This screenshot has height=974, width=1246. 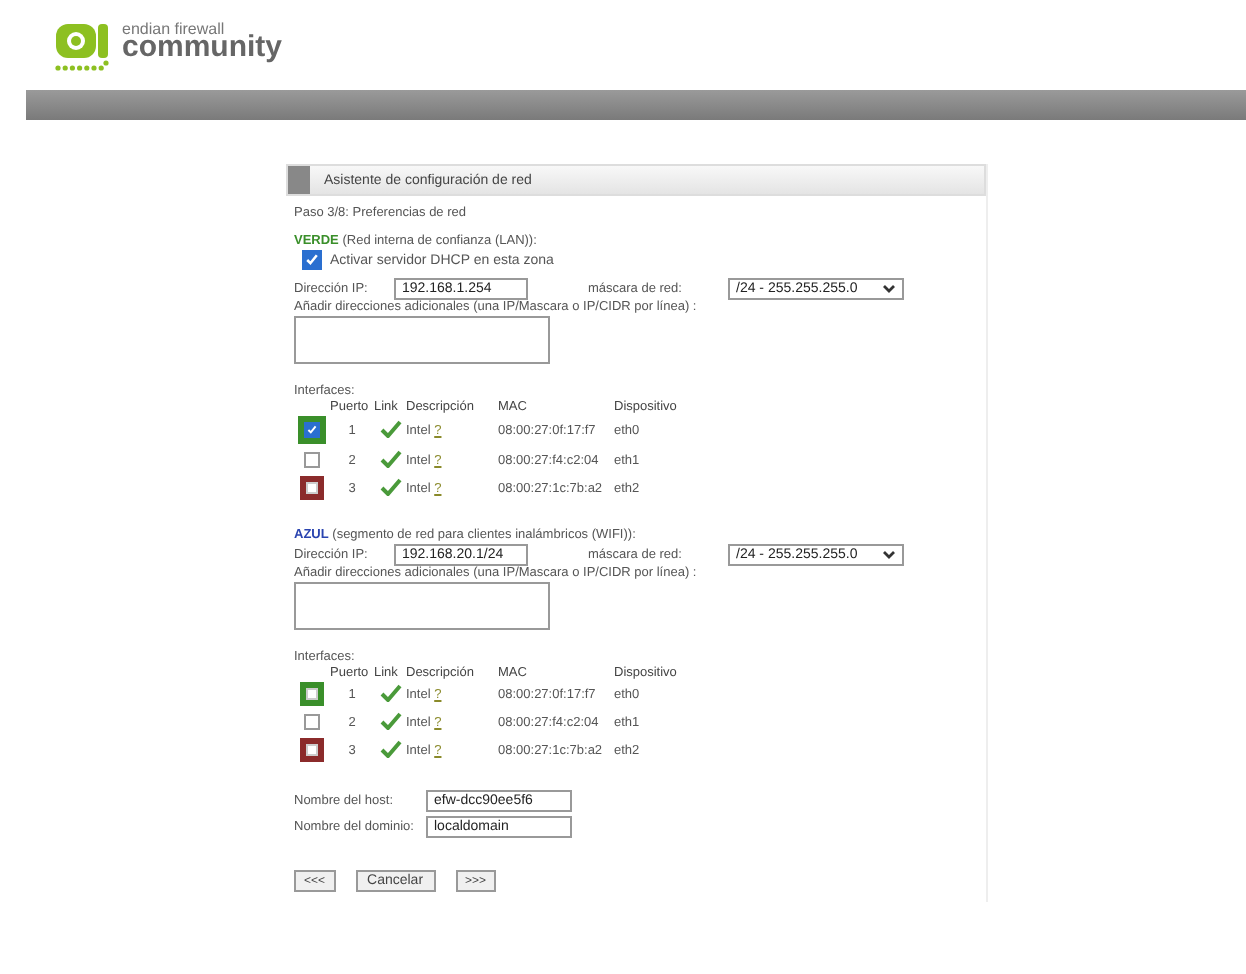 What do you see at coordinates (299, 180) in the screenshot?
I see `collapse-toggle` at bounding box center [299, 180].